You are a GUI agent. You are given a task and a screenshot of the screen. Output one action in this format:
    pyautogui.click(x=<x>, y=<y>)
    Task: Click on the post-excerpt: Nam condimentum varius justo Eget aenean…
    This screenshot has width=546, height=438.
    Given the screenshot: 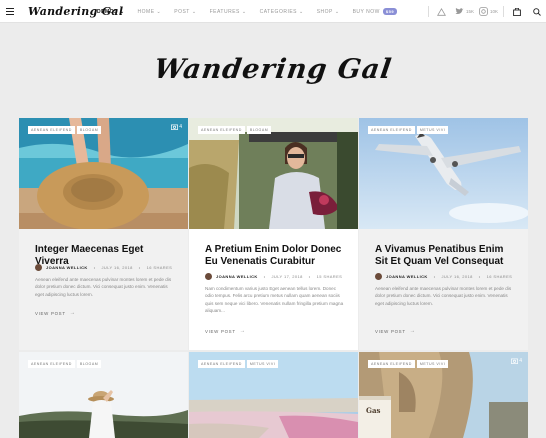 What is the action you would take?
    pyautogui.click(x=274, y=299)
    